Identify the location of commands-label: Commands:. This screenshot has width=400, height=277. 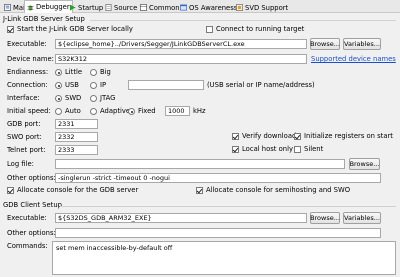
(27, 246).